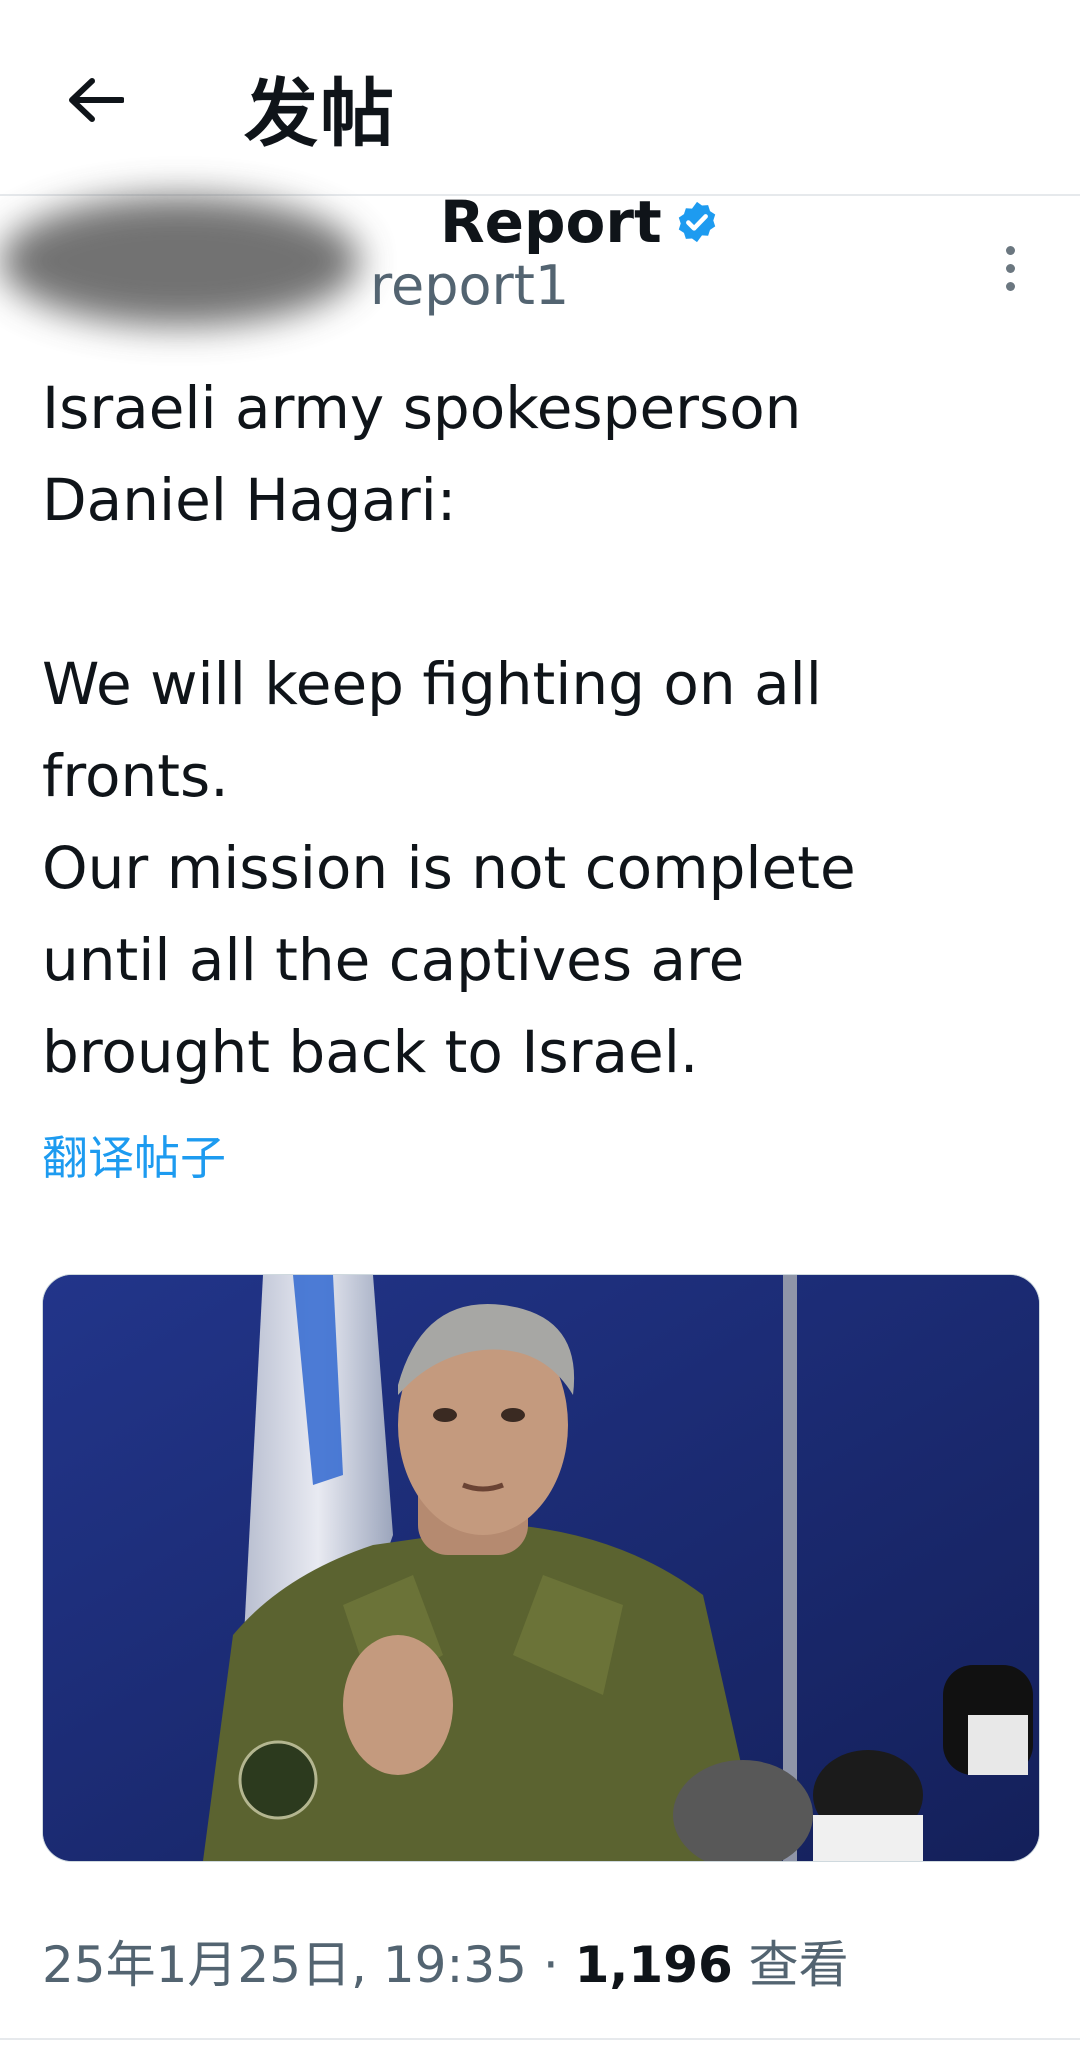  Describe the element at coordinates (654, 1965) in the screenshot. I see `views-count: 1,196` at that location.